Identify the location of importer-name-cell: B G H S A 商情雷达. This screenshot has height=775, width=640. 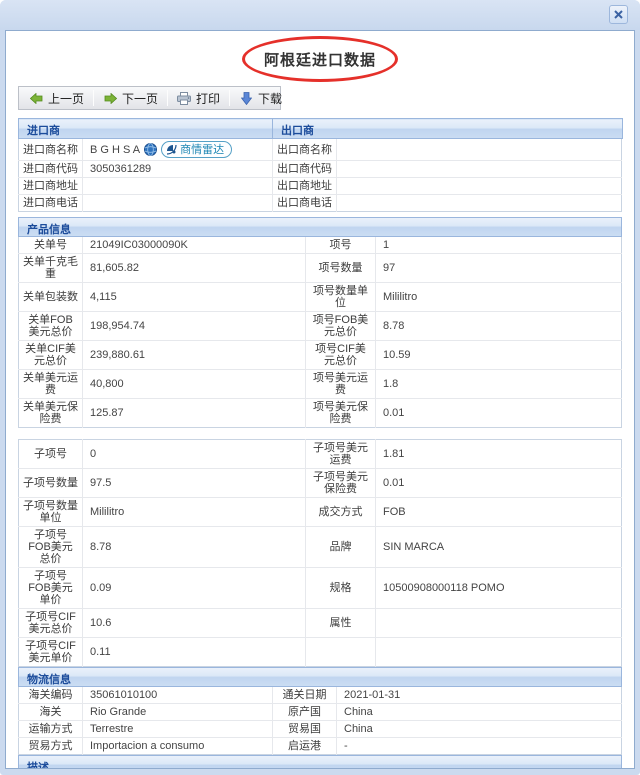
(177, 150).